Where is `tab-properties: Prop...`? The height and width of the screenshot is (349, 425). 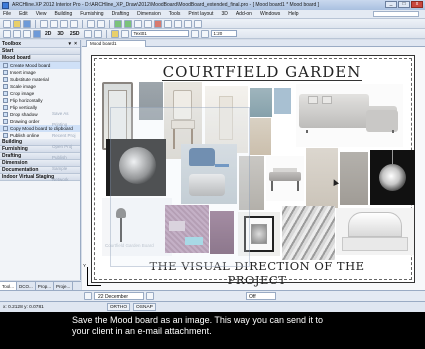
tab-properties: Prop... is located at coordinates (45, 286).